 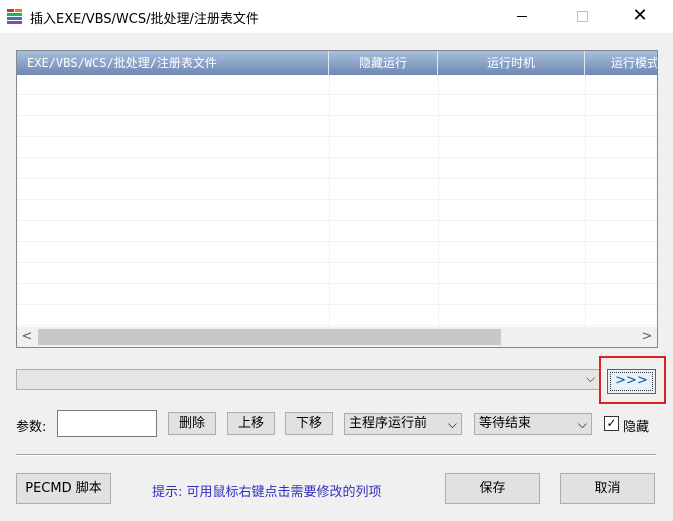 What do you see at coordinates (31, 427) in the screenshot?
I see `params-label: 参数:` at bounding box center [31, 427].